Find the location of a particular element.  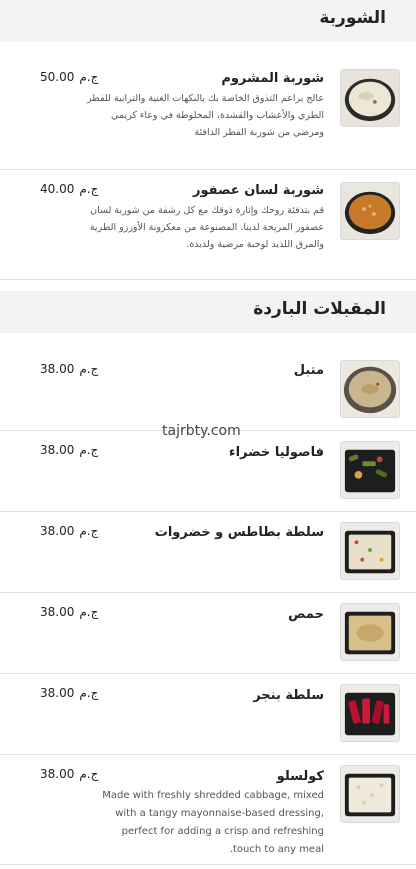

section-header-soups: الشوربة is located at coordinates (208, 21).